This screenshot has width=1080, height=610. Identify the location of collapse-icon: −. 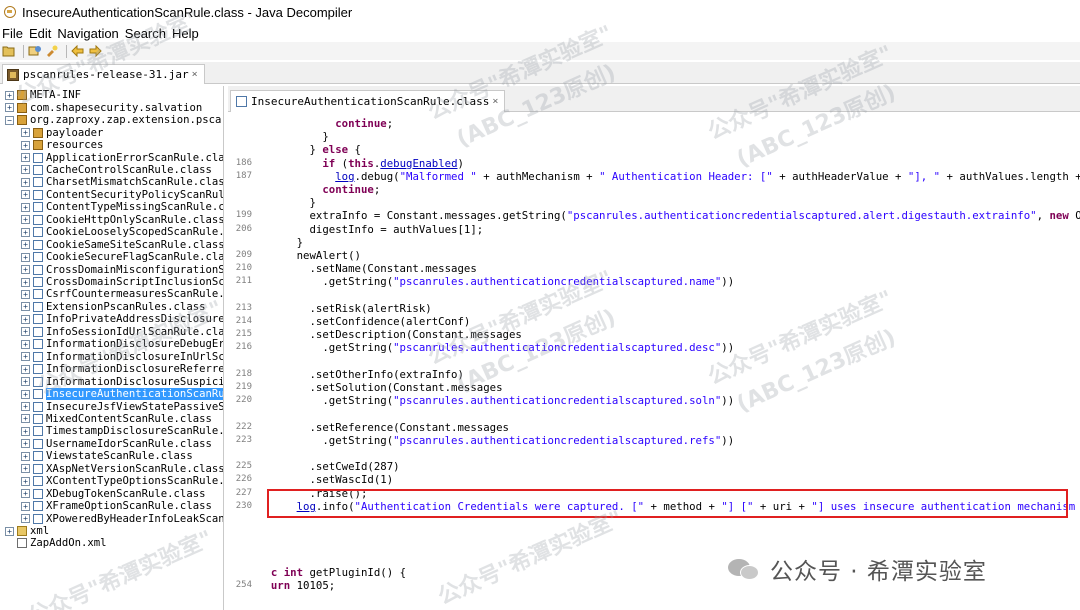
(9, 120).